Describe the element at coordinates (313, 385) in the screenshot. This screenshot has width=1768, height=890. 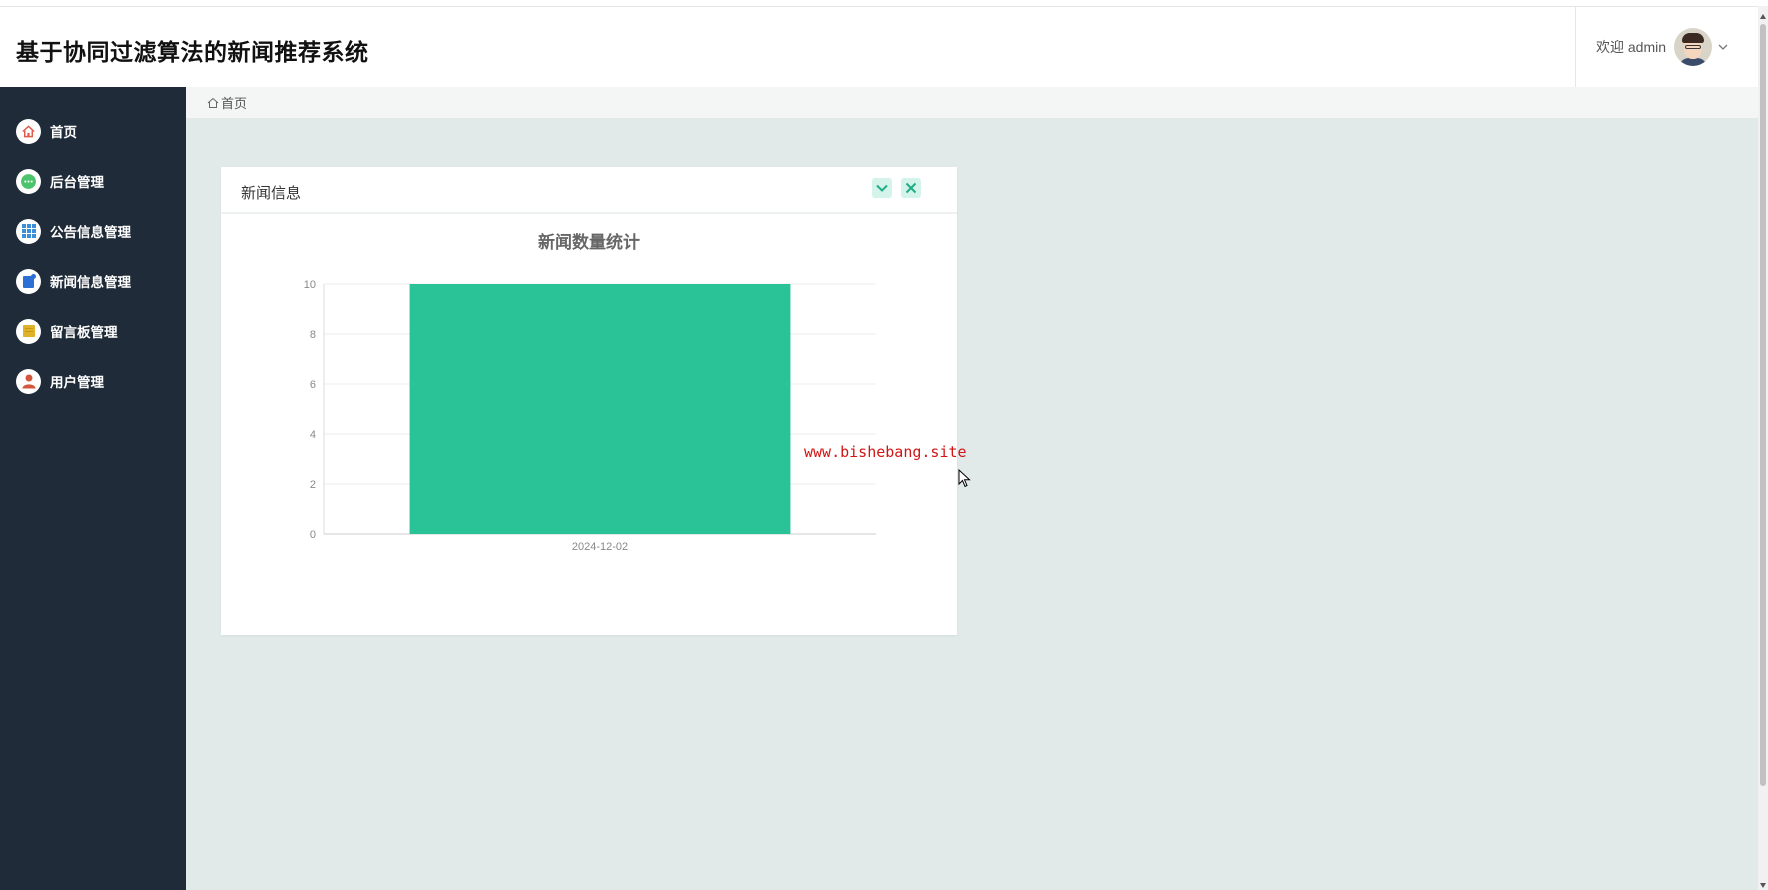
I see `y-tick-label: 6` at that location.